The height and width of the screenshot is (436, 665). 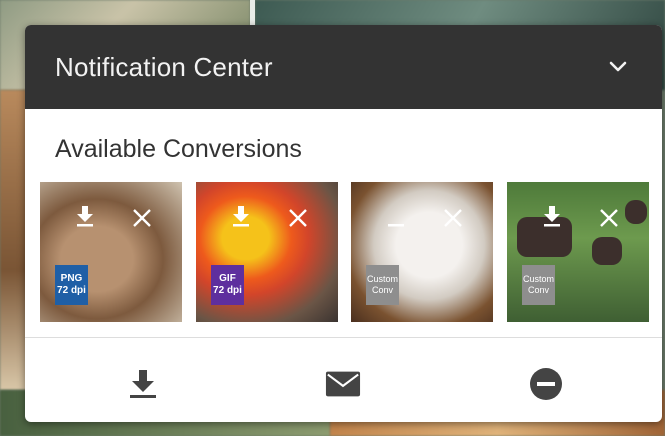 What do you see at coordinates (546, 384) in the screenshot?
I see `remove-all-icon` at bounding box center [546, 384].